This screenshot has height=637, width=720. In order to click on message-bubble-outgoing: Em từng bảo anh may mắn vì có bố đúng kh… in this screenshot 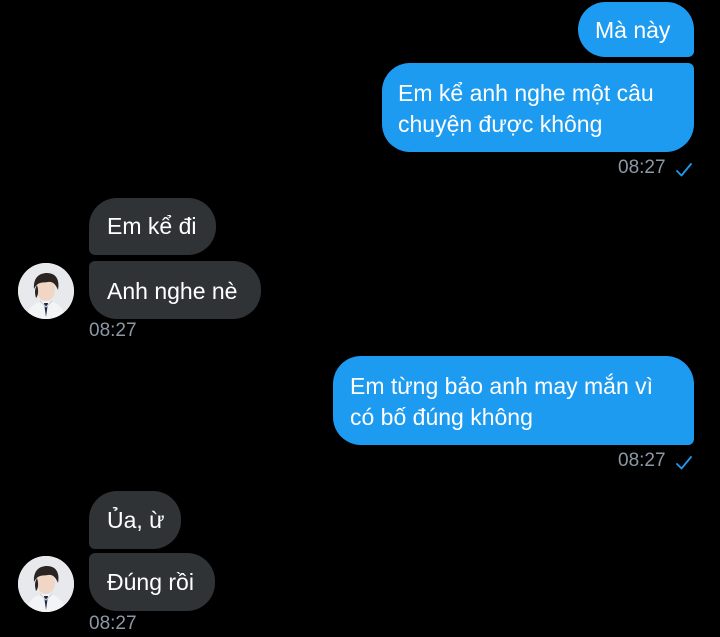, I will do `click(513, 400)`.